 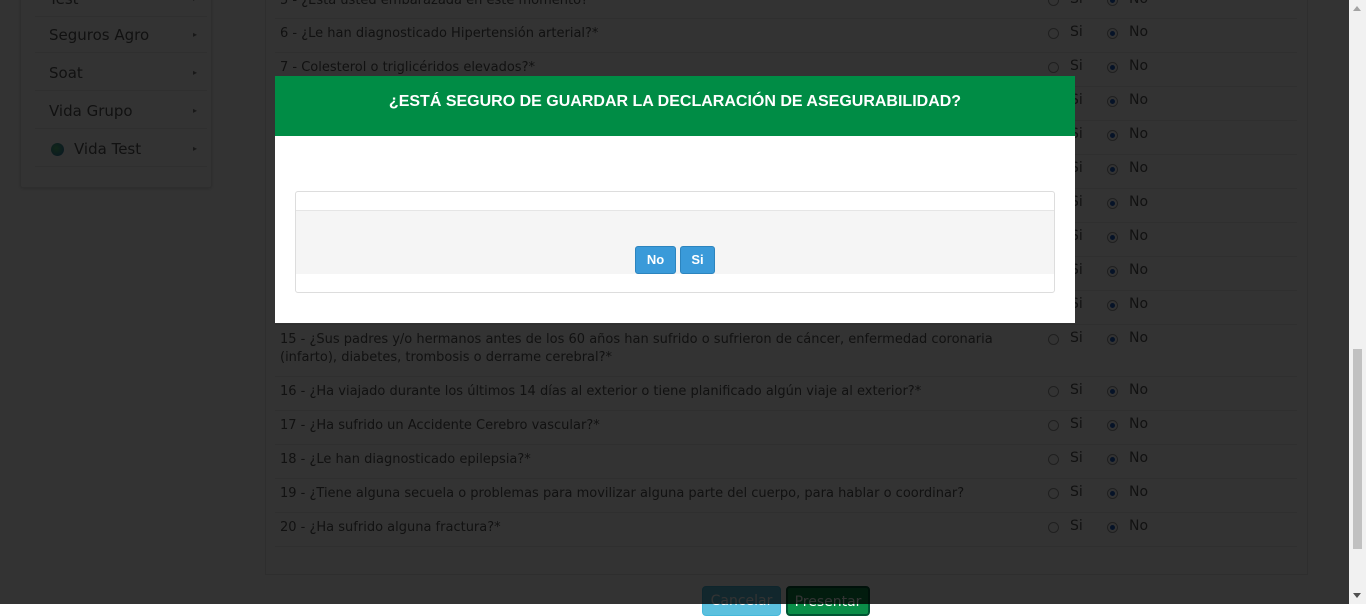 I want to click on dialog-actions-body: No Si, so click(x=675, y=242).